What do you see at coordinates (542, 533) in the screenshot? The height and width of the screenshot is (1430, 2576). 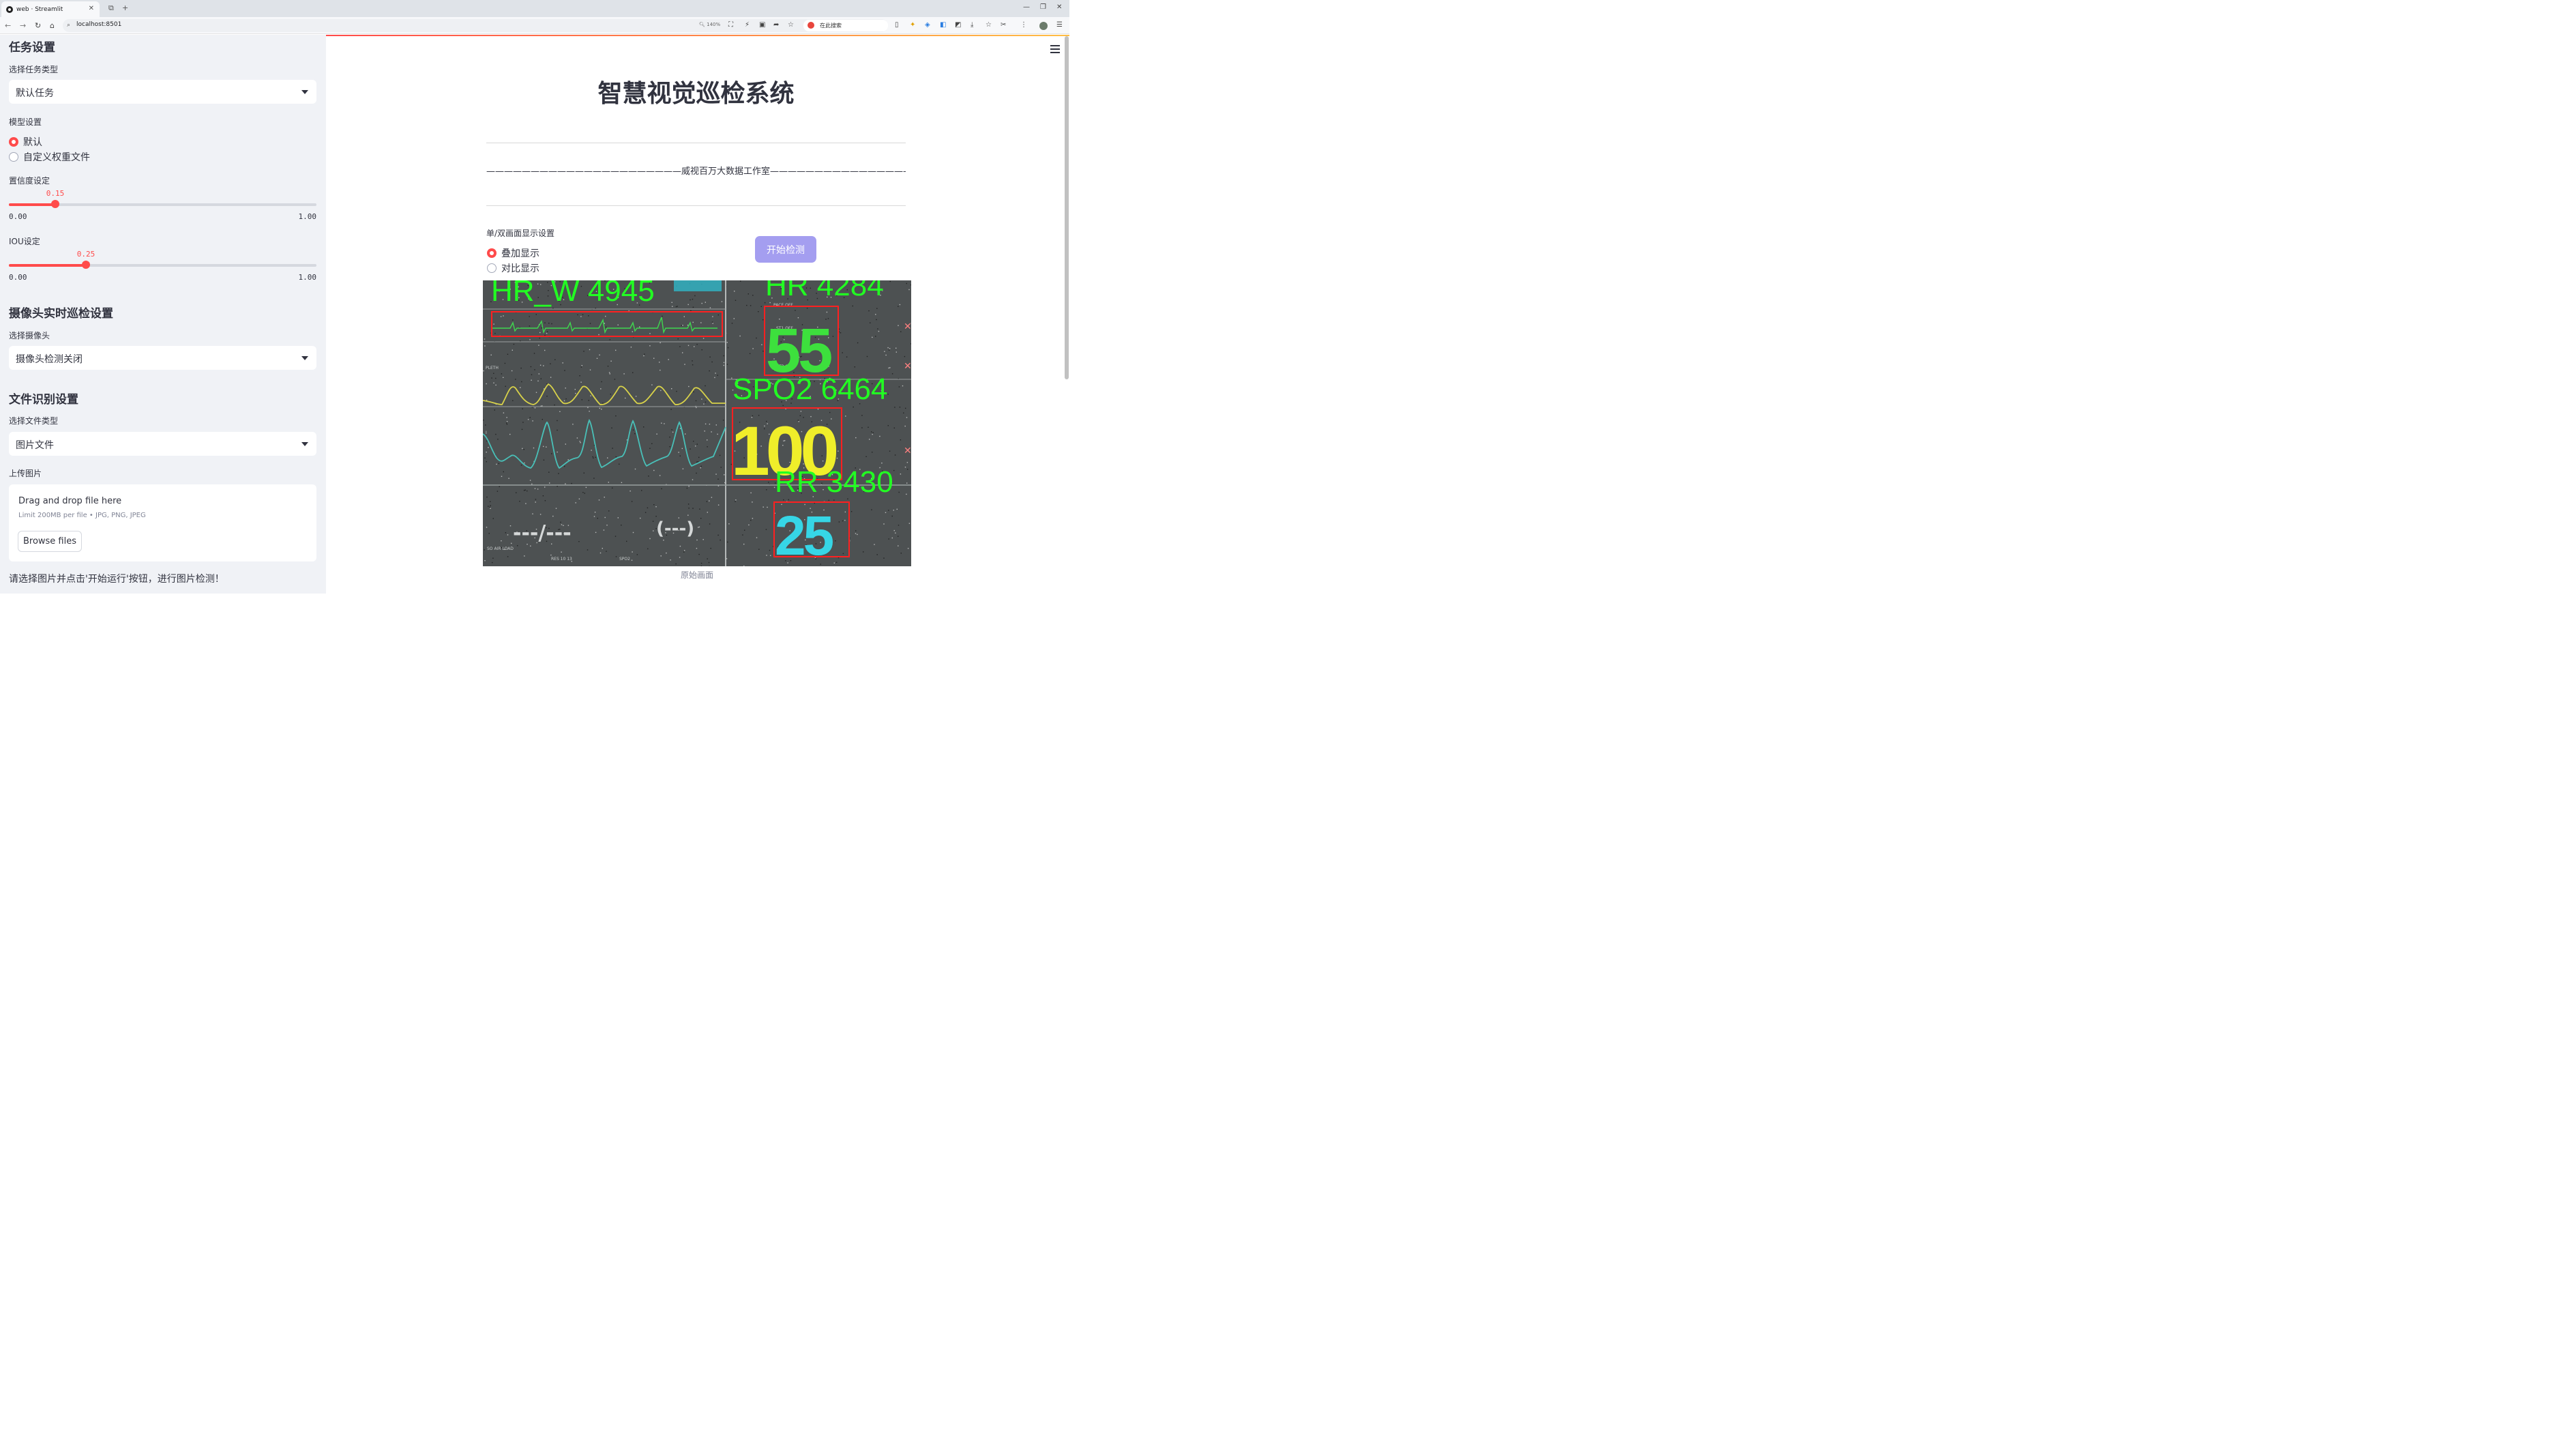 I see `nibp-readout: ---/---` at bounding box center [542, 533].